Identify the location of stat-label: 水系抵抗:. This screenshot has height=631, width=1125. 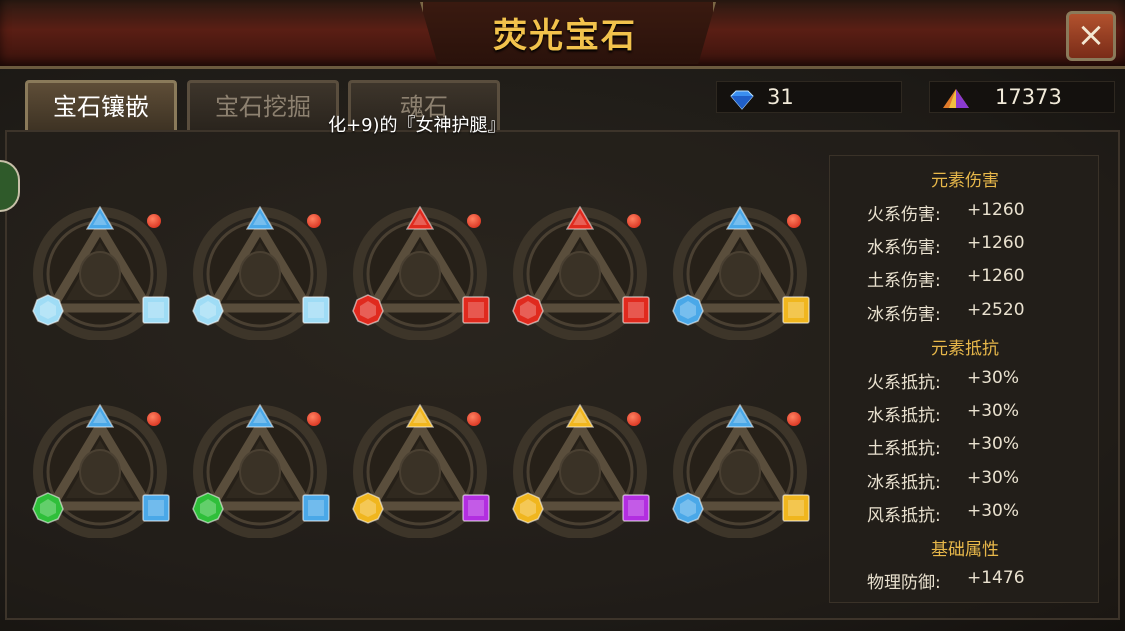
(904, 416).